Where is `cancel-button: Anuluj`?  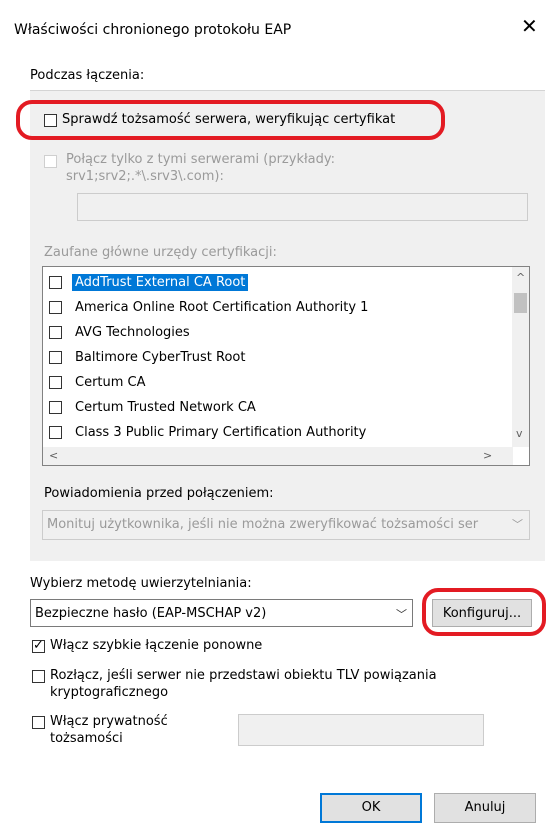
cancel-button: Anuluj is located at coordinates (485, 808).